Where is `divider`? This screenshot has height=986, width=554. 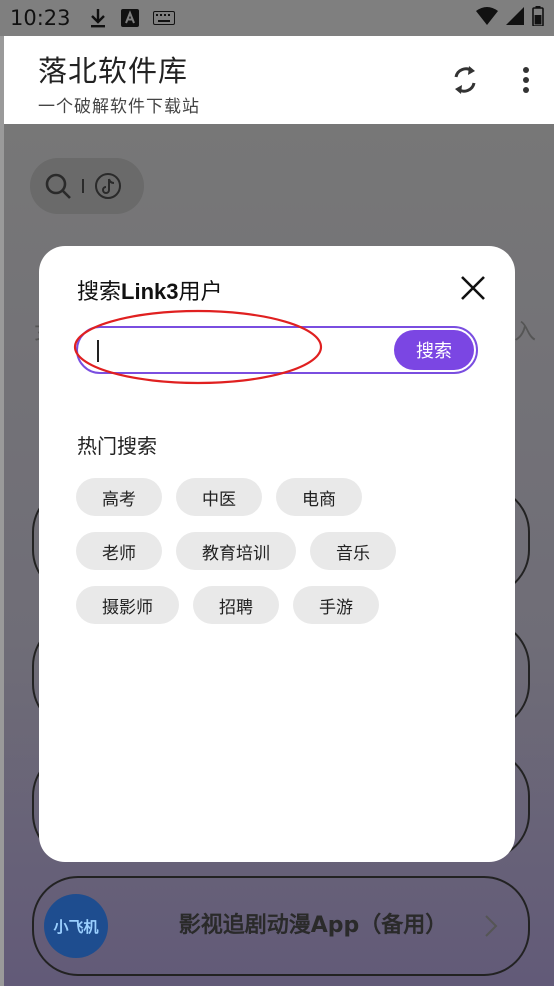 divider is located at coordinates (83, 186).